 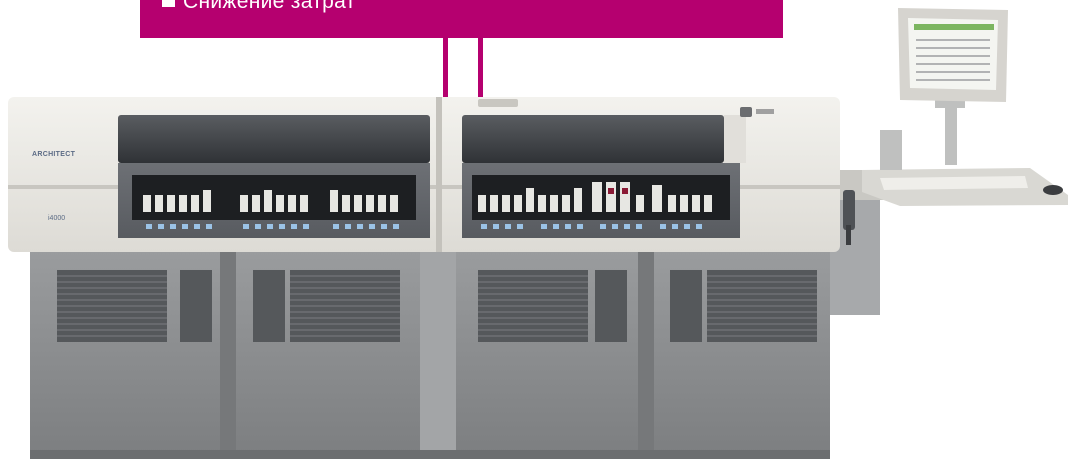 What do you see at coordinates (269, 6) in the screenshot?
I see `callout-text: Снижение затрат` at bounding box center [269, 6].